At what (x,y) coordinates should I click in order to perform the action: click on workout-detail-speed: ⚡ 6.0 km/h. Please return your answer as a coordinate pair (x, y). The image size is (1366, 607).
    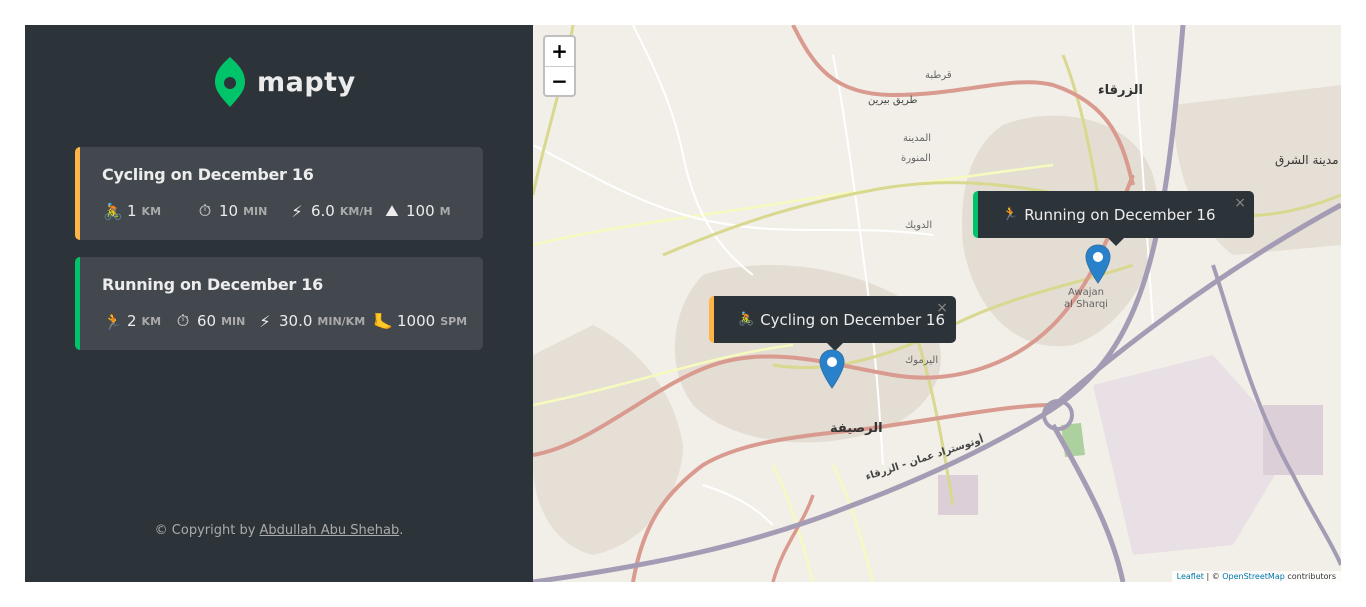
    Looking at the image, I should click on (333, 211).